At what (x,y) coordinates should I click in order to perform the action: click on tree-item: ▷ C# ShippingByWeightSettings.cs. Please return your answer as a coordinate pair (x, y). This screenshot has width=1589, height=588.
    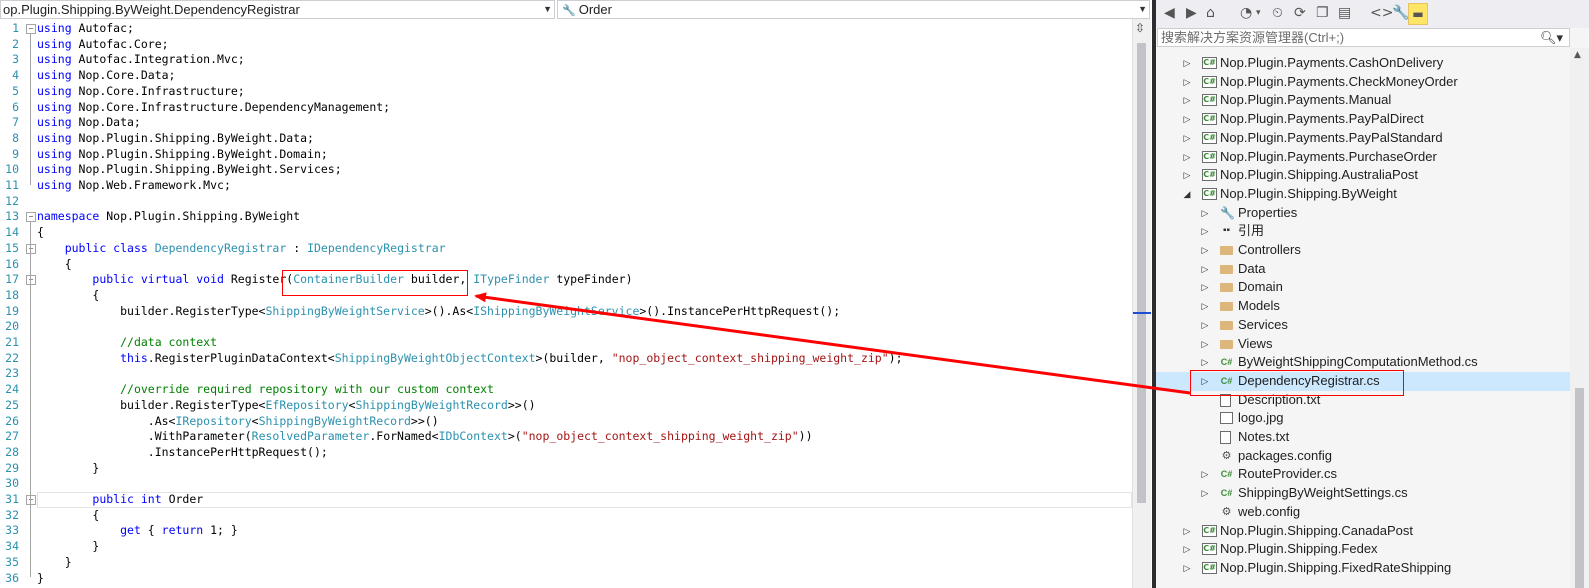
    Looking at the image, I should click on (1363, 493).